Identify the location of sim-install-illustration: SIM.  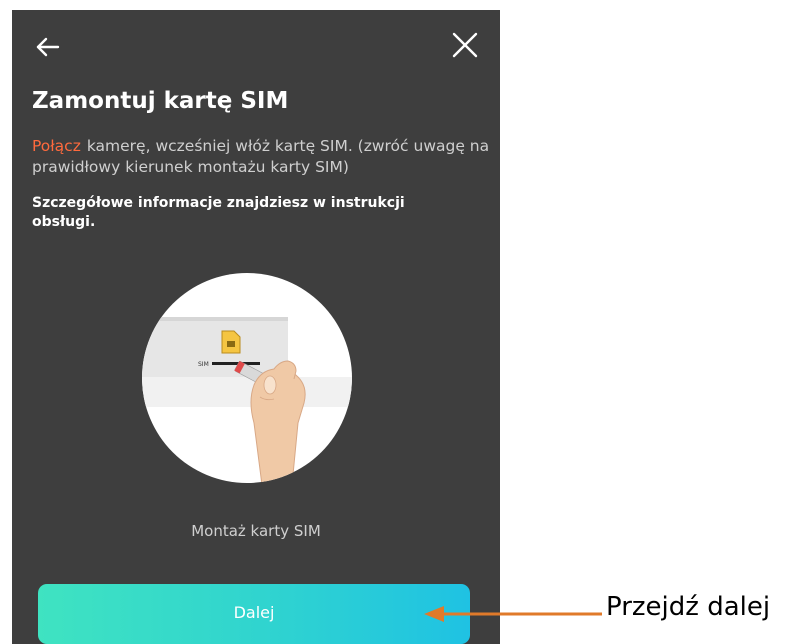
(247, 378).